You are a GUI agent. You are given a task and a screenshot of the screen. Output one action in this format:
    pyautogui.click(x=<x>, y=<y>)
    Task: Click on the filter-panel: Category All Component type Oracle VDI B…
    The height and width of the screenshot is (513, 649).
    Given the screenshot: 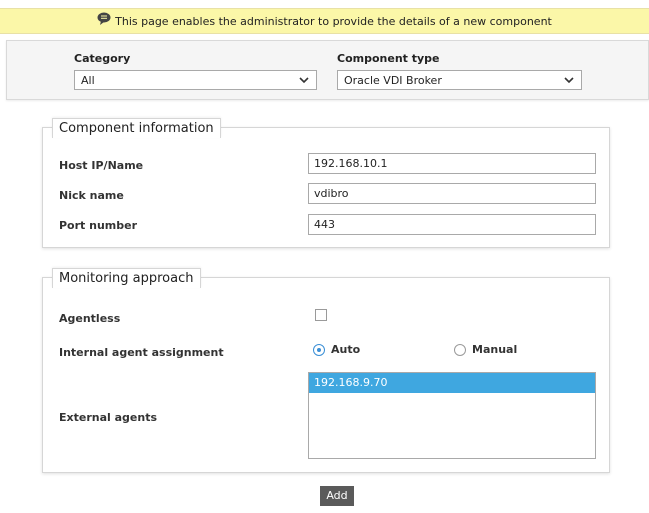 What is the action you would take?
    pyautogui.click(x=327, y=70)
    